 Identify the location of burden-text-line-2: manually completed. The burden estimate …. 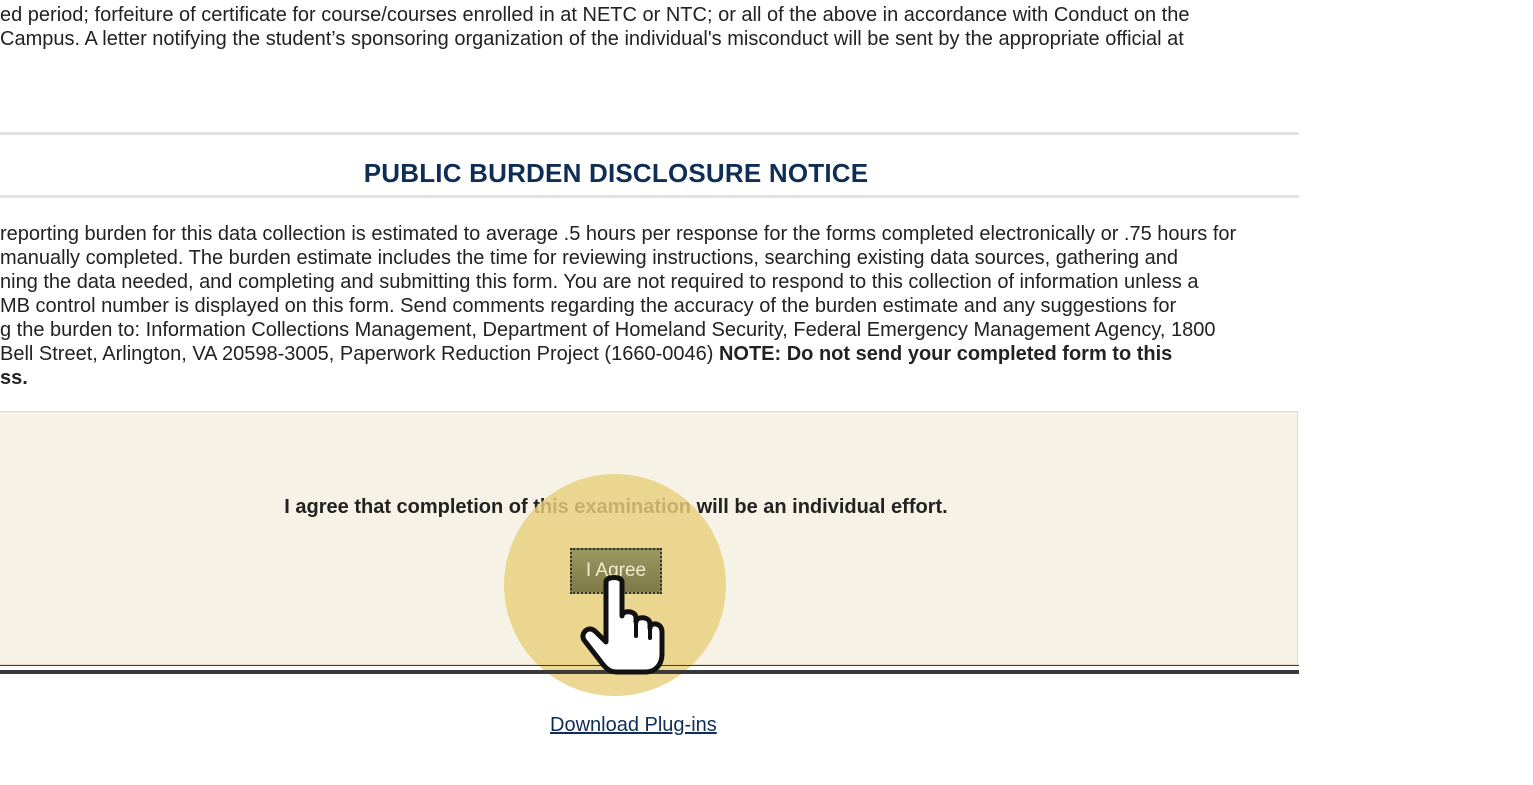
(589, 258).